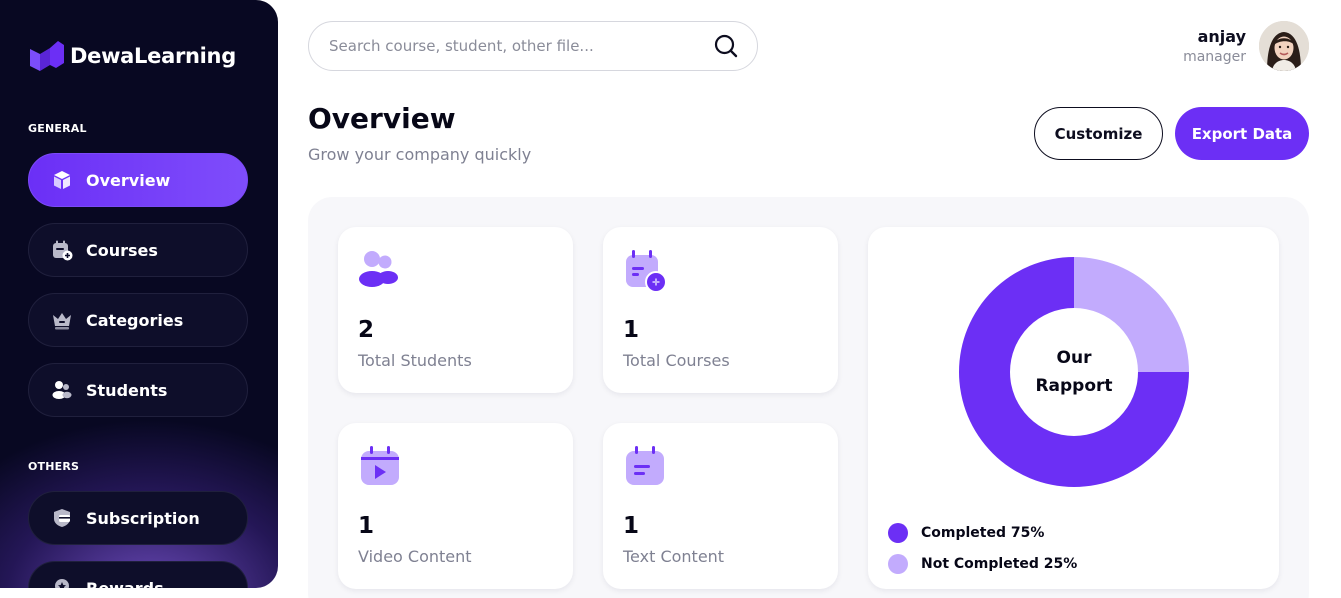 The image size is (1341, 598). I want to click on avatar, so click(1284, 46).